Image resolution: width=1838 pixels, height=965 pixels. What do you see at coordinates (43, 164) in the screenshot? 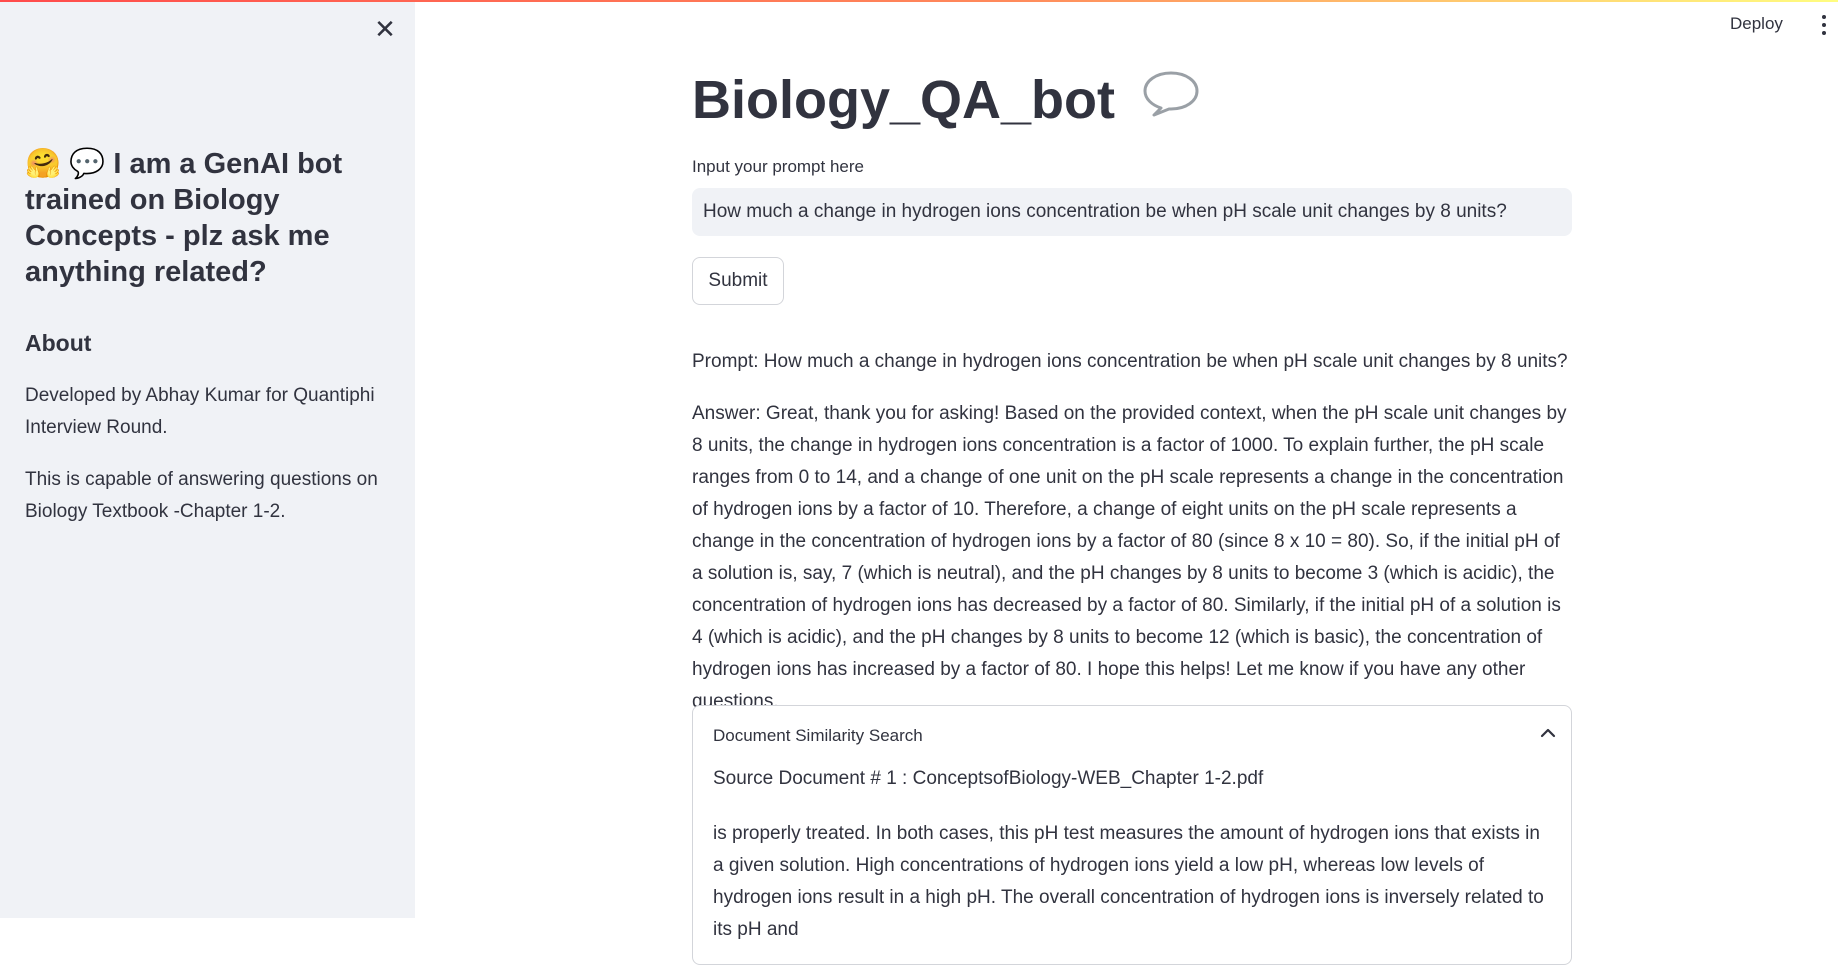
I see `hugging-face-icon: 🤗` at bounding box center [43, 164].